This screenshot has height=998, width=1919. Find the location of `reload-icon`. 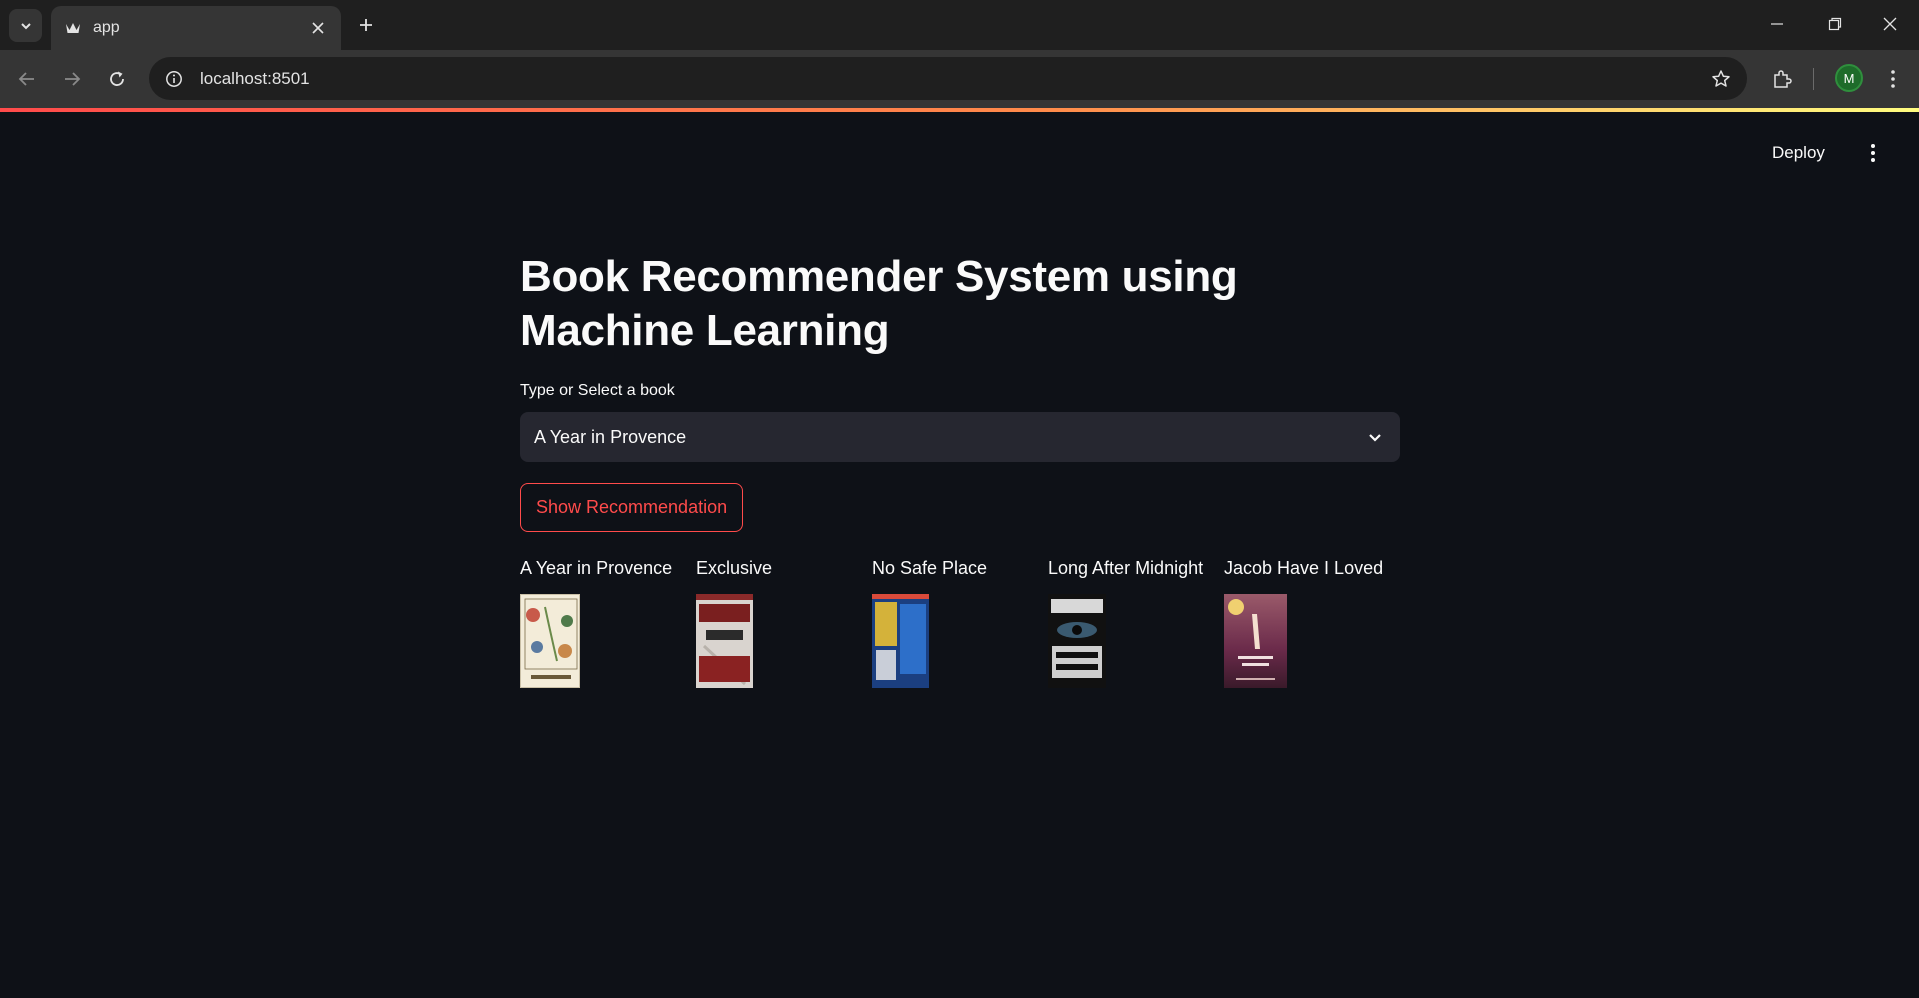

reload-icon is located at coordinates (117, 78).